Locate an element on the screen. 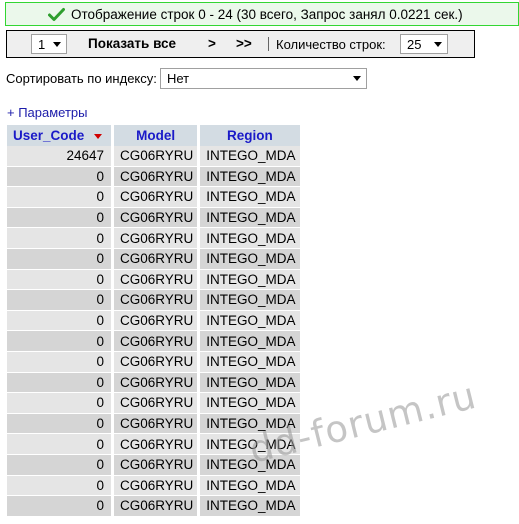 Image resolution: width=519 pixels, height=524 pixels. parameters-link: + Параметры is located at coordinates (47, 112).